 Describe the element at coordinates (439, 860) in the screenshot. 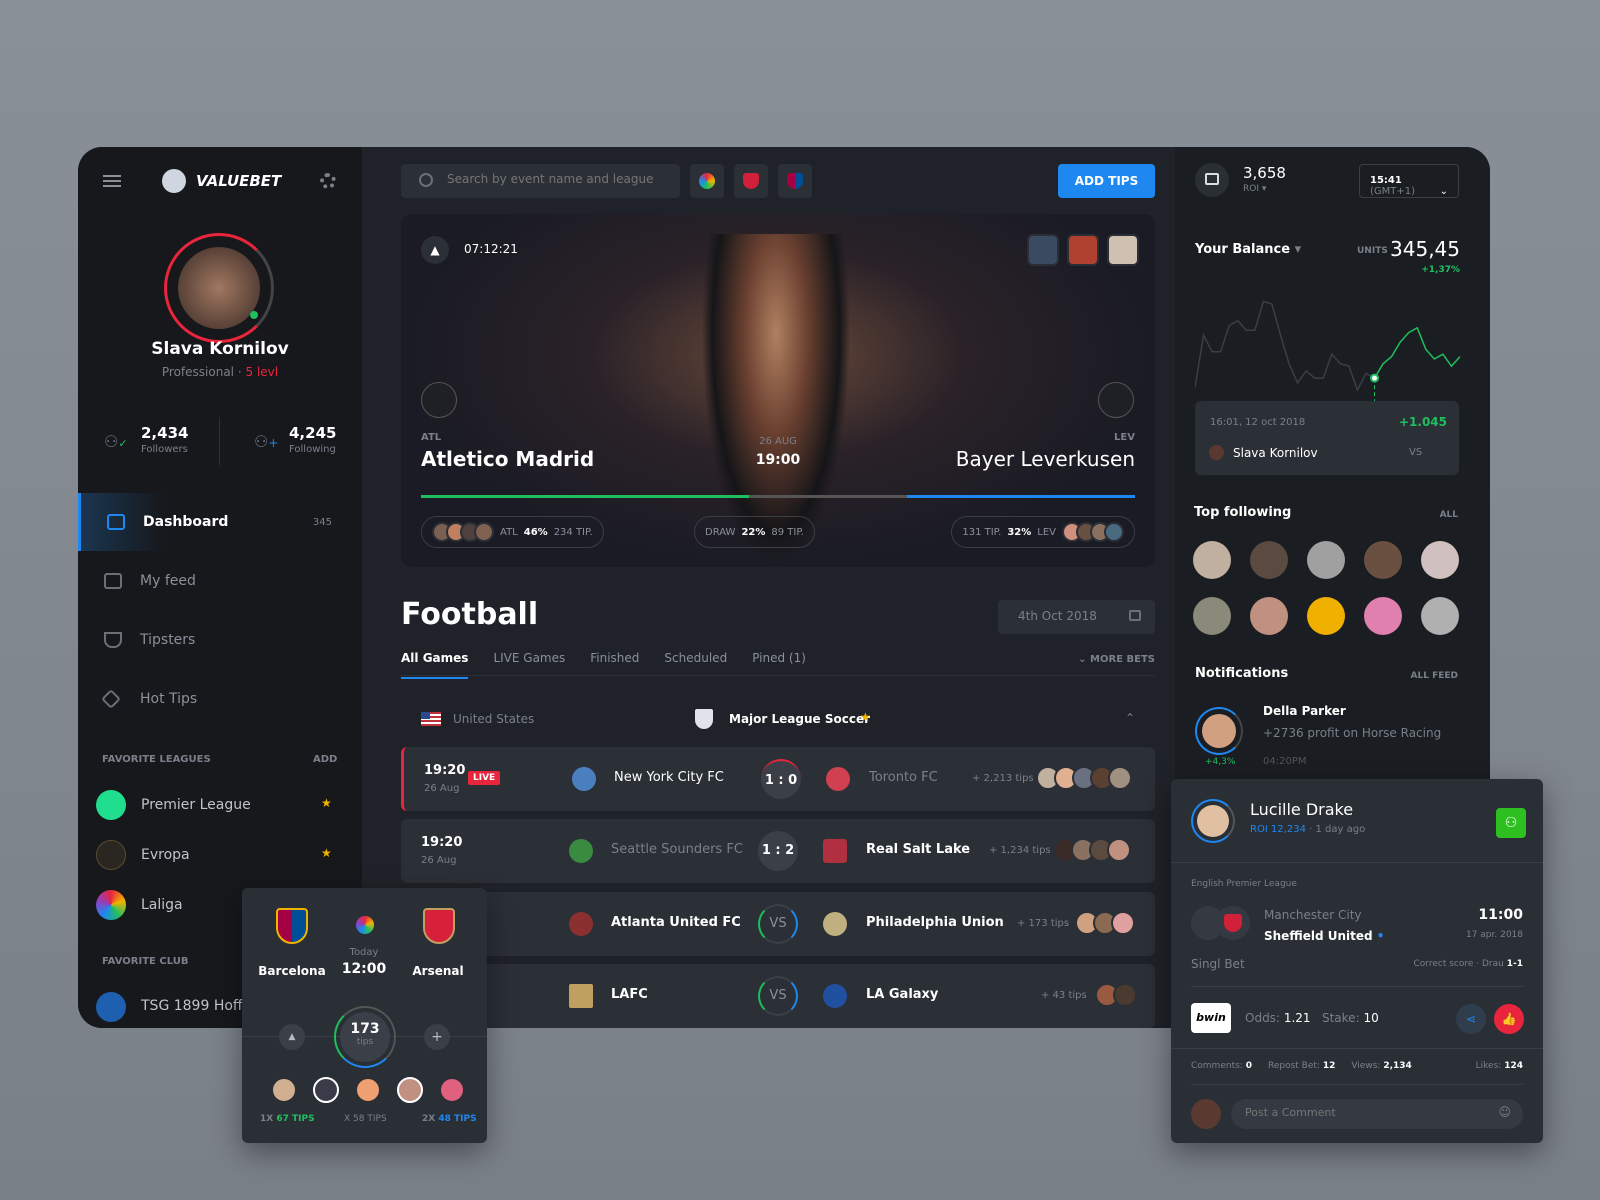

I see `match-date: 26 Aug` at that location.